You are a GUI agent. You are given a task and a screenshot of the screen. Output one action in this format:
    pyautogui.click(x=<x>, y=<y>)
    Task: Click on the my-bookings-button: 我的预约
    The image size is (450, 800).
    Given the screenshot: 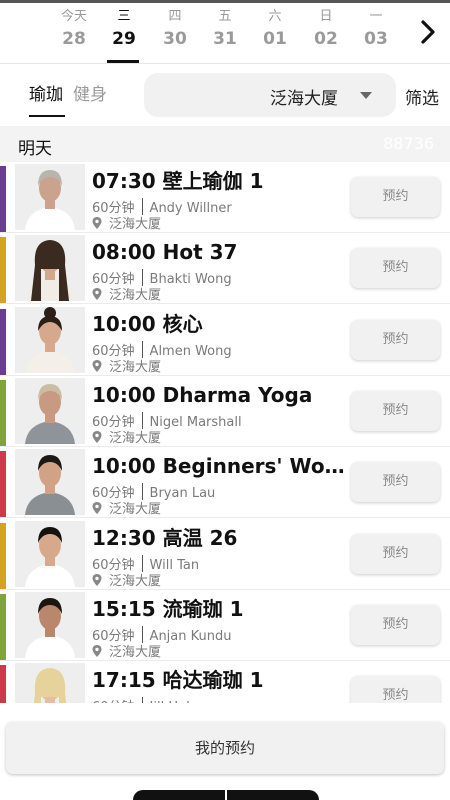 What is the action you would take?
    pyautogui.click(x=225, y=748)
    